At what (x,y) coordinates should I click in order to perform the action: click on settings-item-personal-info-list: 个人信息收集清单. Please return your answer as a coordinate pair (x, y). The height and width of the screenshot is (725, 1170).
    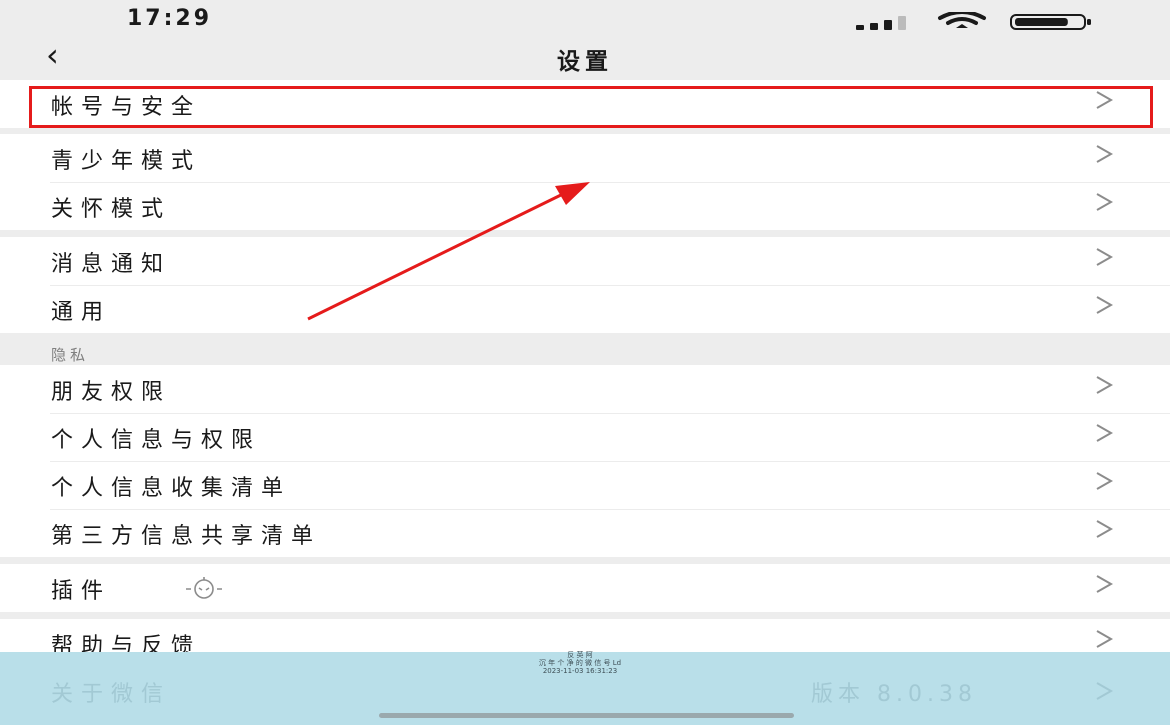
    Looking at the image, I should click on (585, 485).